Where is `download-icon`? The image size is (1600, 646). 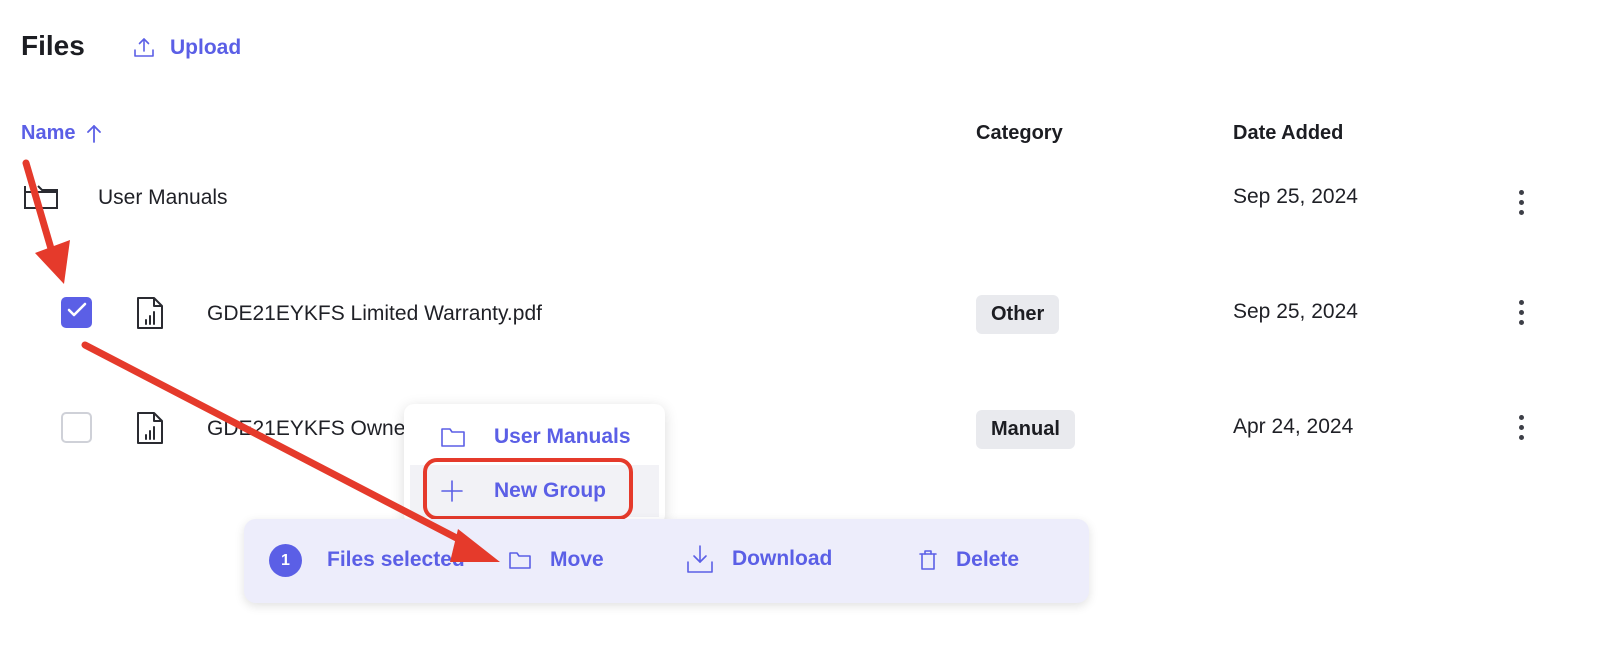 download-icon is located at coordinates (700, 559).